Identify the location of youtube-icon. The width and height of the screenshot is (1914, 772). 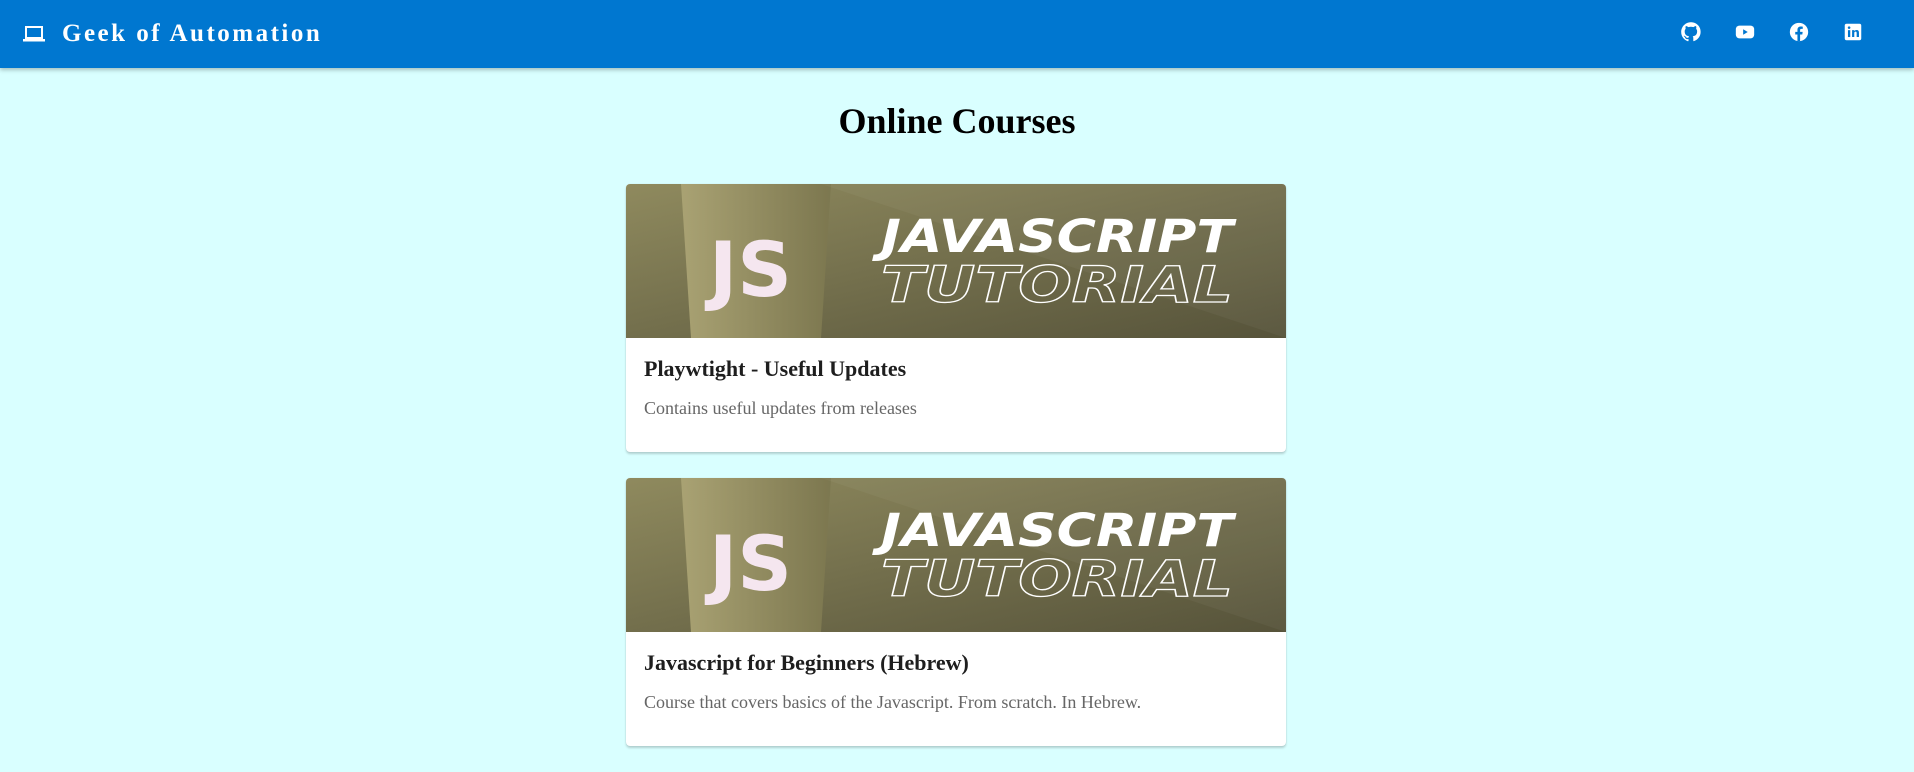
(1745, 34).